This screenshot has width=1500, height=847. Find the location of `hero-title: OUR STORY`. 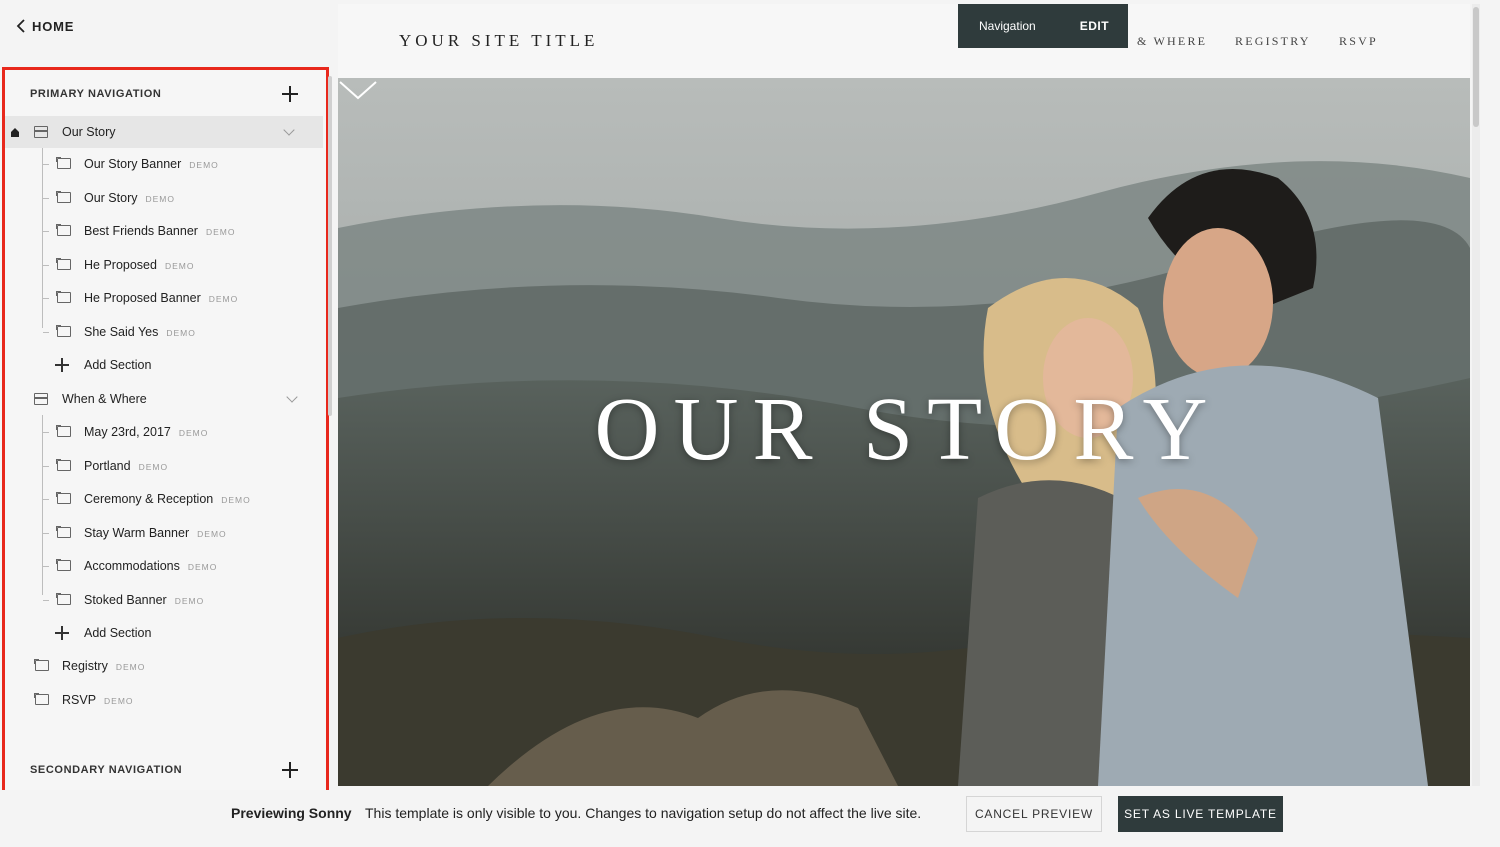

hero-title: OUR STORY is located at coordinates (908, 429).